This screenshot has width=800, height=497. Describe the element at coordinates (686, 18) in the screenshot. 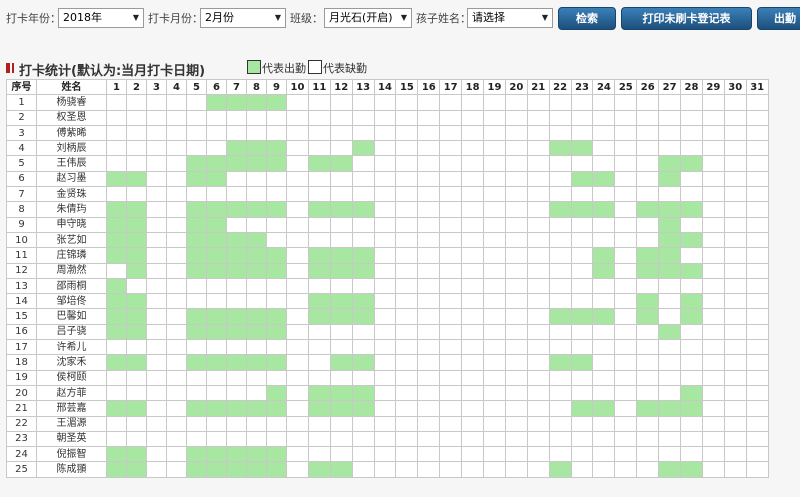

I see `print-unswiped-button: 打印未刷卡登记表` at that location.